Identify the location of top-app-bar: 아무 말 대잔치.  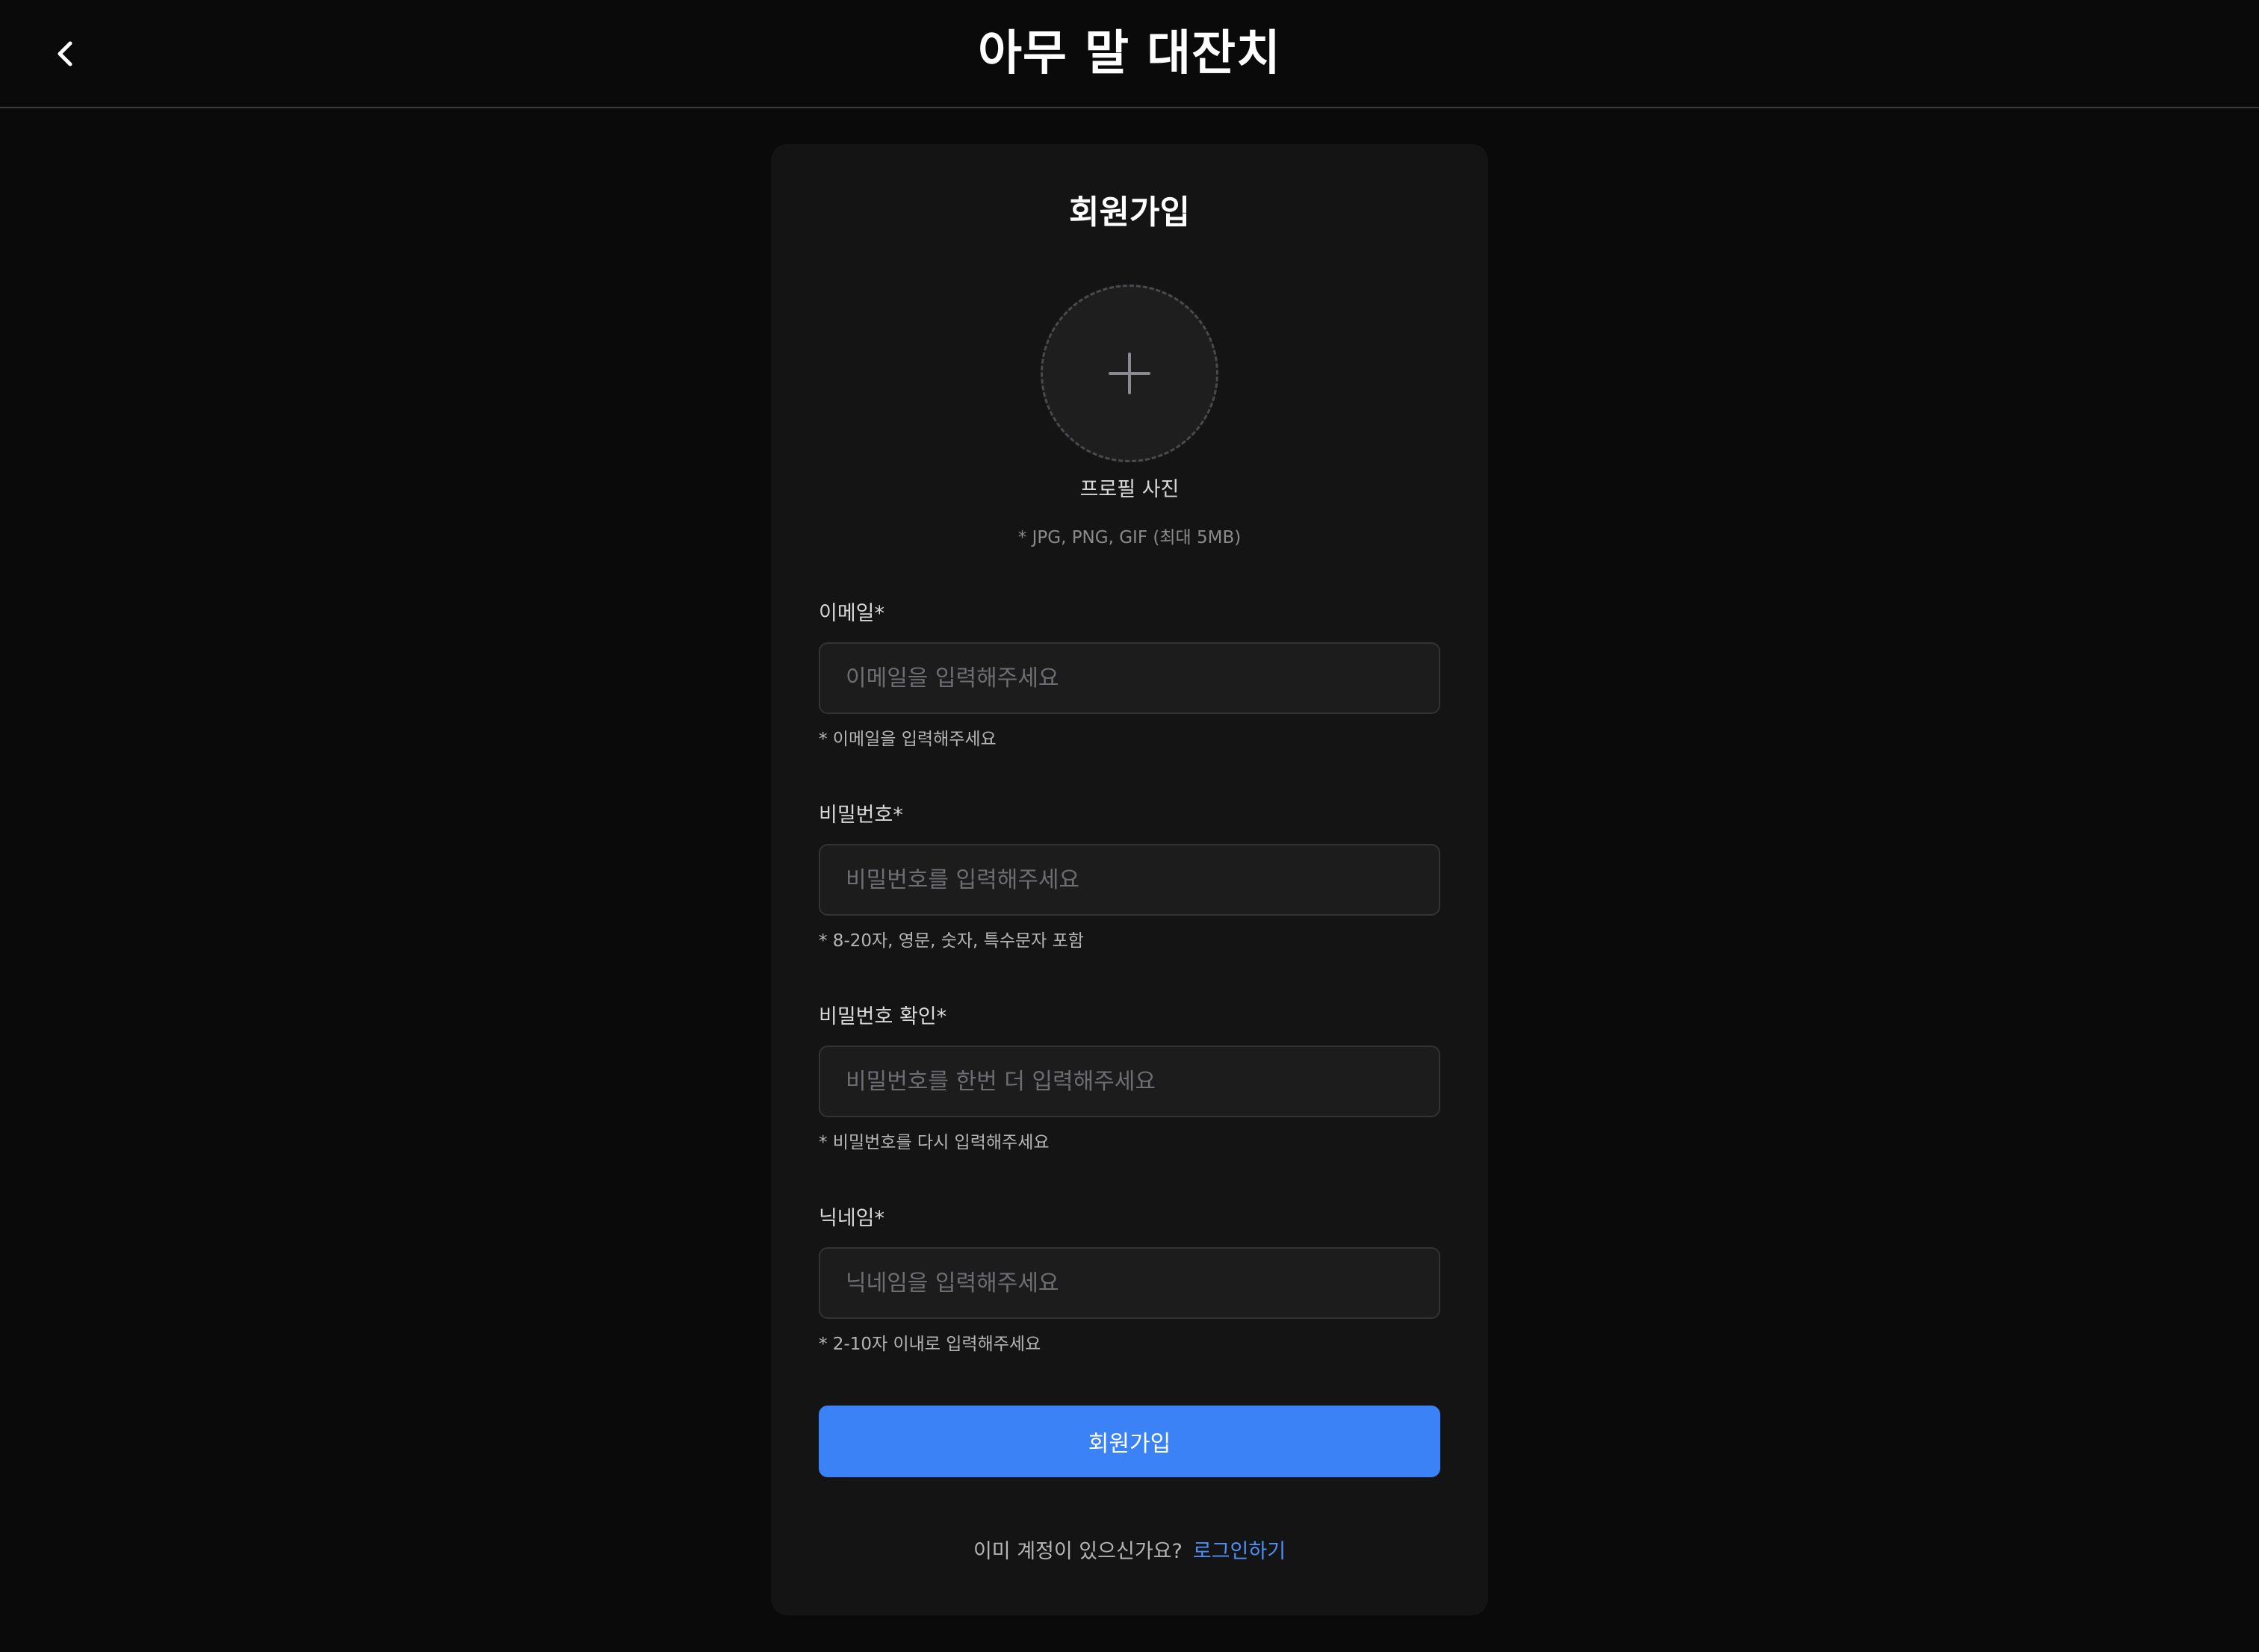
(1129, 54).